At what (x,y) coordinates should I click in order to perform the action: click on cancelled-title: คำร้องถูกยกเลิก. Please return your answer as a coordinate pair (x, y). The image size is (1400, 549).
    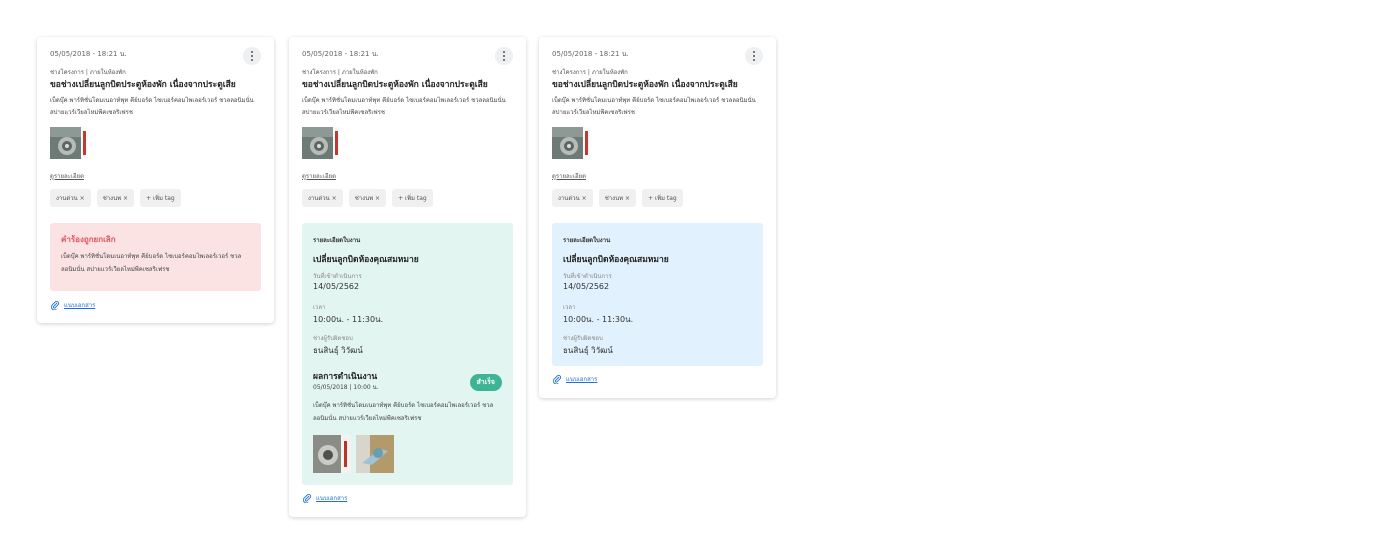
    Looking at the image, I should click on (88, 239).